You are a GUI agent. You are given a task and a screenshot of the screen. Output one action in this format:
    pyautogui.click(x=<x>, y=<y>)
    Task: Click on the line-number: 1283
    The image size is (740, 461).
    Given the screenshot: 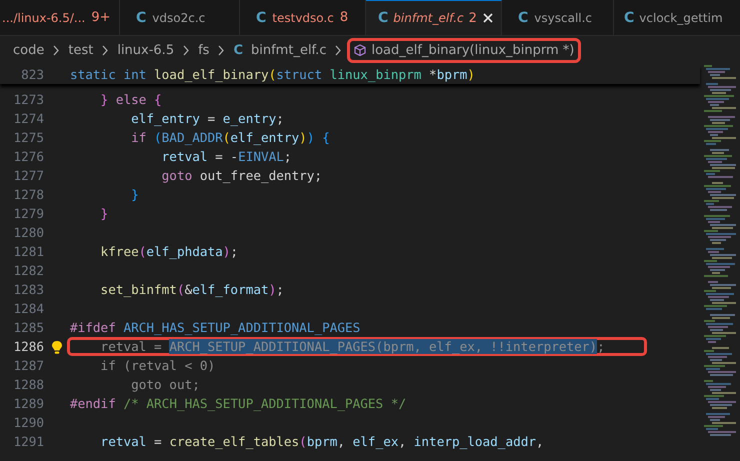 What is the action you would take?
    pyautogui.click(x=28, y=289)
    